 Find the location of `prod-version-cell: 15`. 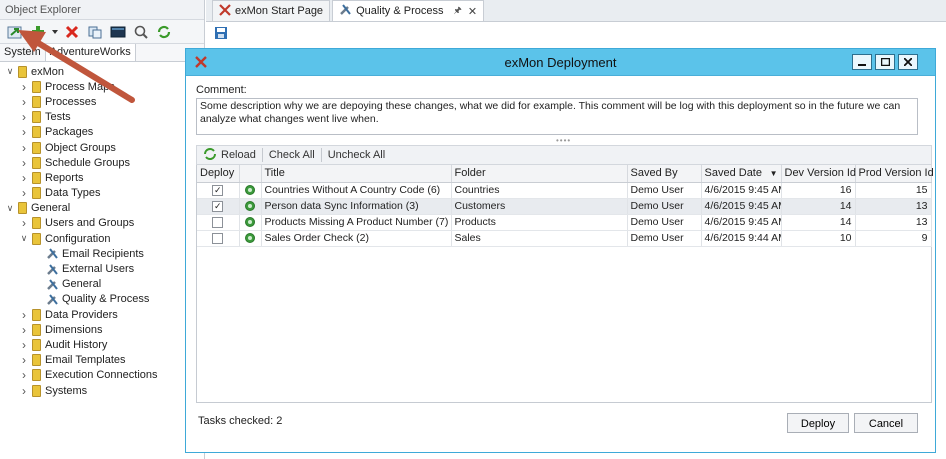

prod-version-cell: 15 is located at coordinates (893, 190).